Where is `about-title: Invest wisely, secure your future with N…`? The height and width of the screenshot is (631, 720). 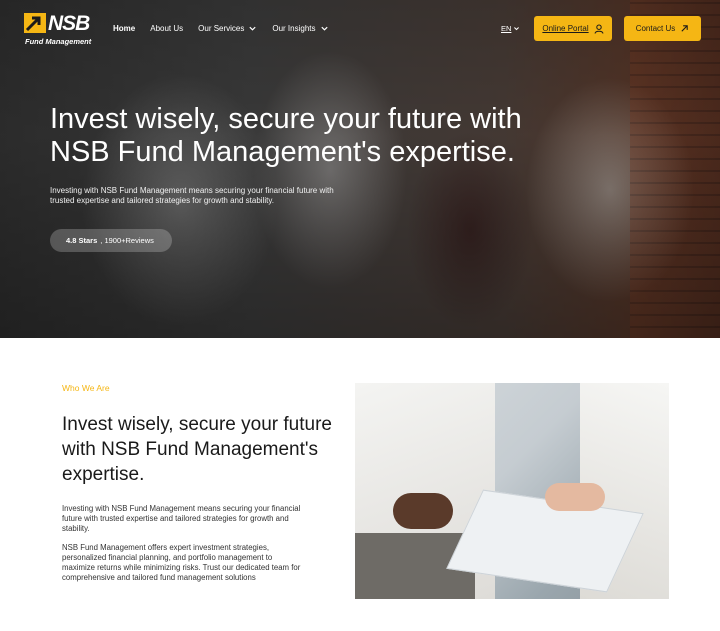 about-title: Invest wisely, secure your future with N… is located at coordinates (197, 449).